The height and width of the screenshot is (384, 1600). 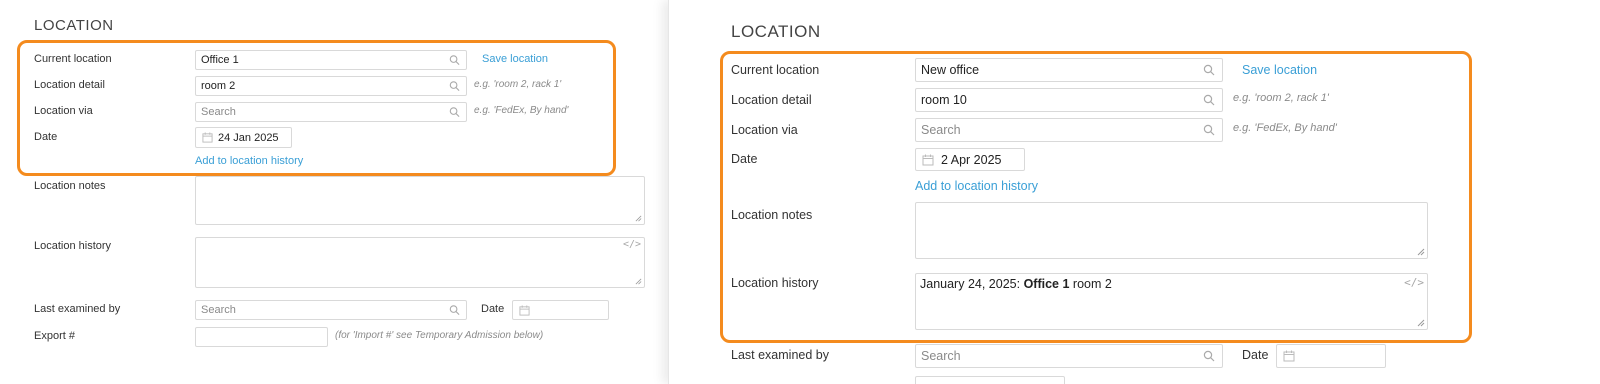 I want to click on date-input: 2 Apr 2025, so click(x=970, y=159).